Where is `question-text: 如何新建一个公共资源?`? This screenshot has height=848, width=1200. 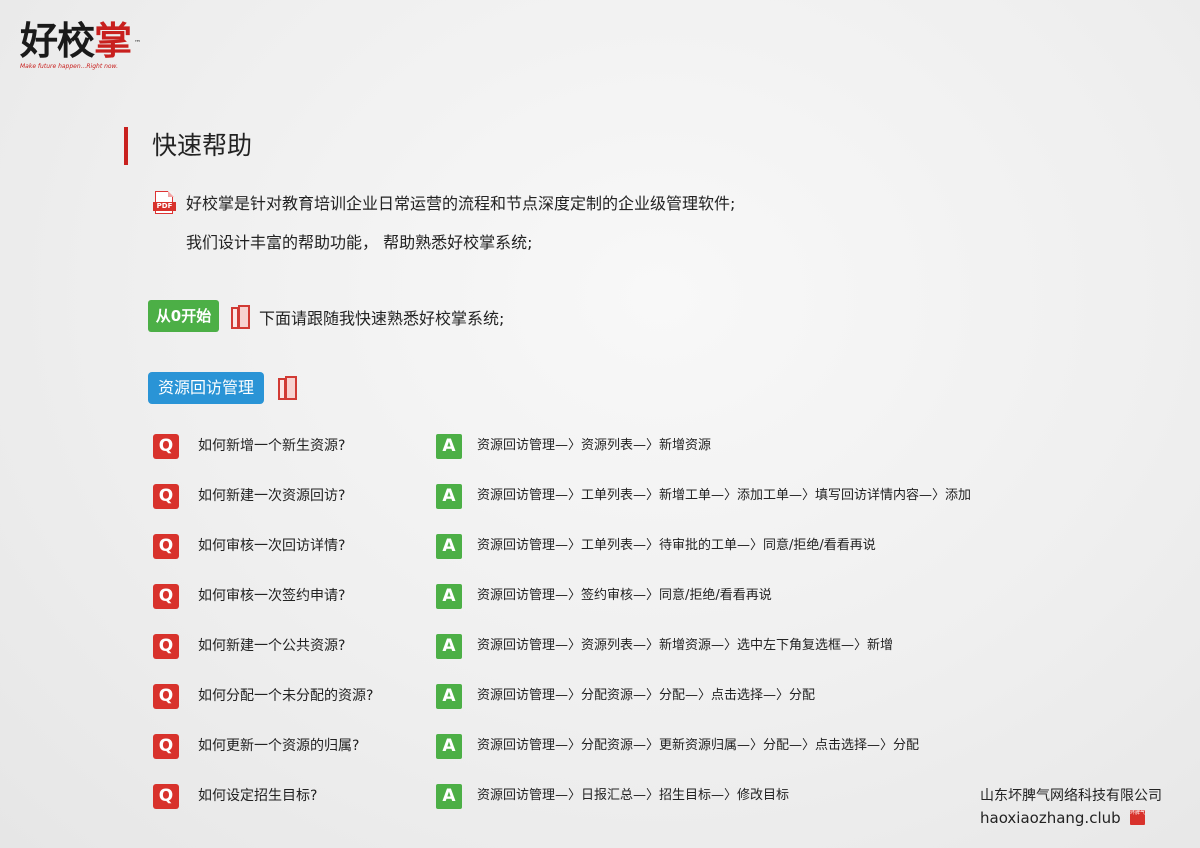
question-text: 如何新建一个公共资源? is located at coordinates (272, 646).